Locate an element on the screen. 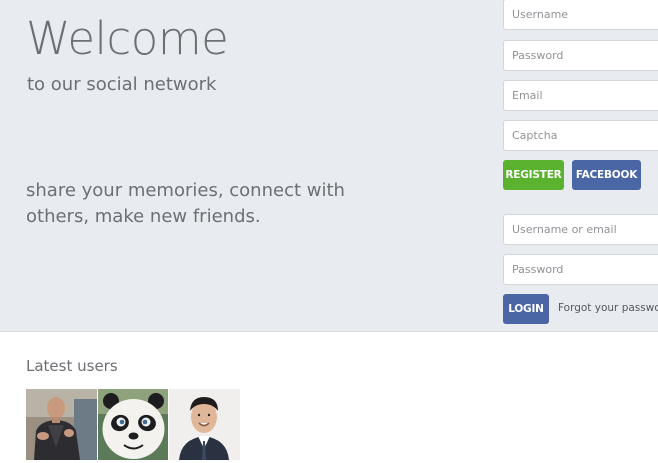 Image resolution: width=658 pixels, height=463 pixels. bald-man-speaker-photo-icon is located at coordinates (61, 424).